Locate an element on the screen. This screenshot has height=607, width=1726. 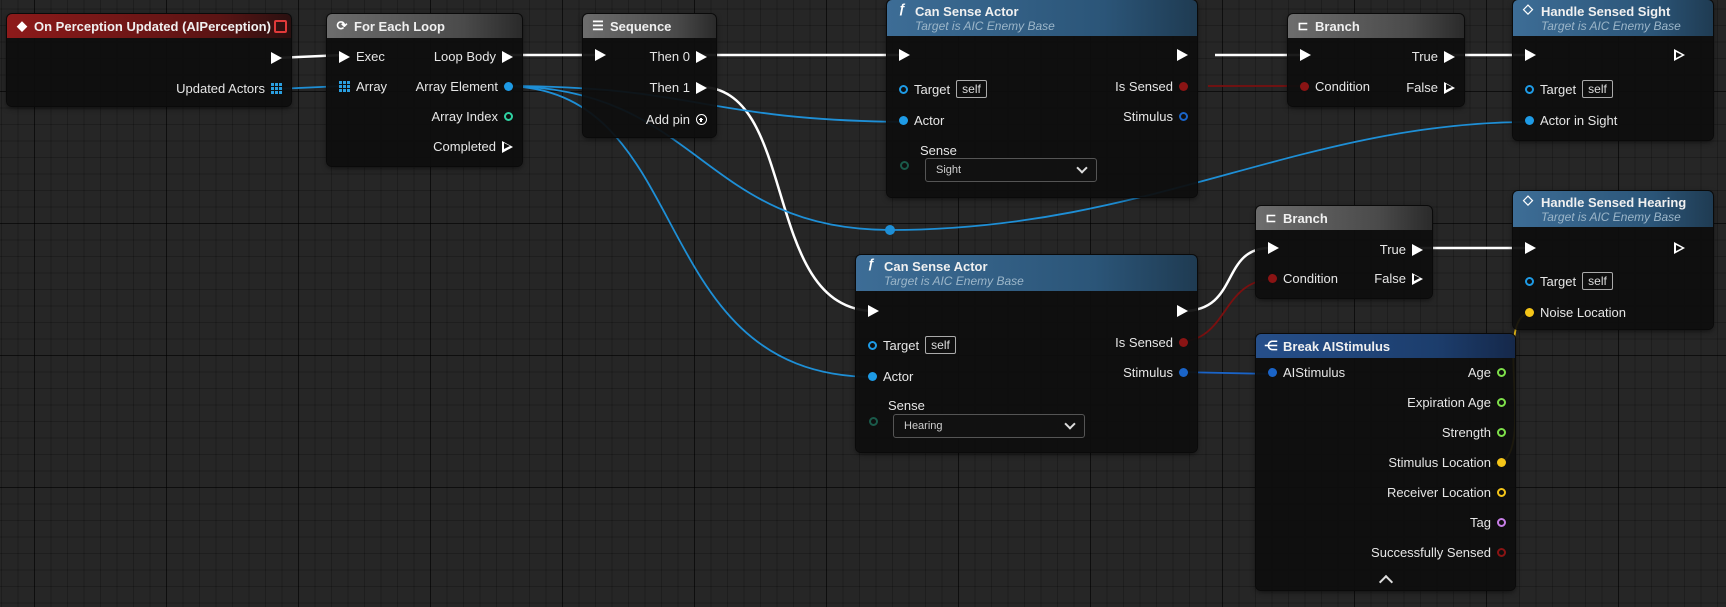
collapse-chevron-icon is located at coordinates (1386, 582).